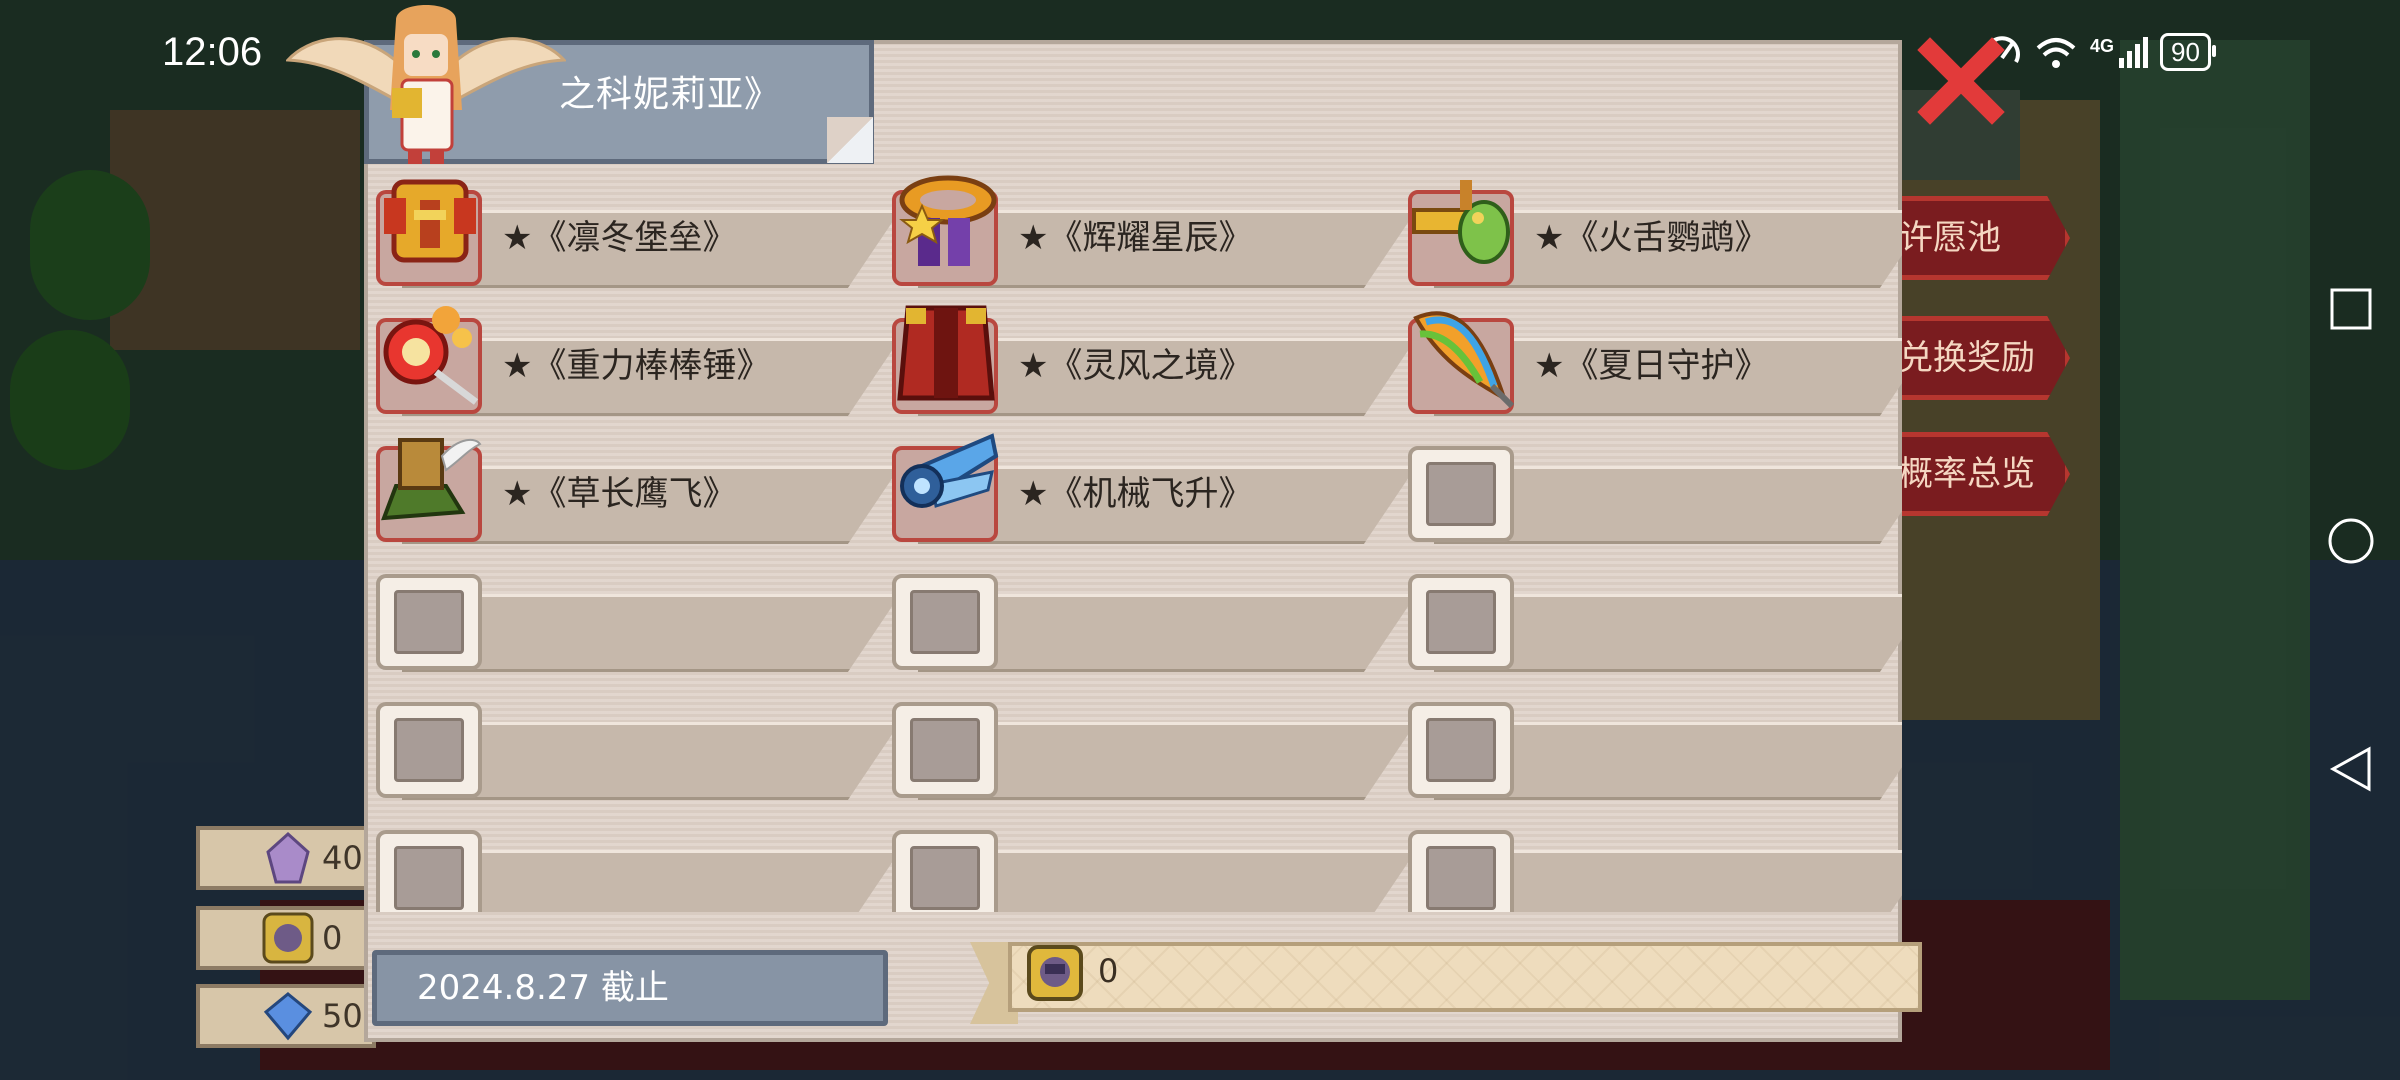 The image size is (2400, 1080). I want to click on diamond-icon, so click(288, 1016).